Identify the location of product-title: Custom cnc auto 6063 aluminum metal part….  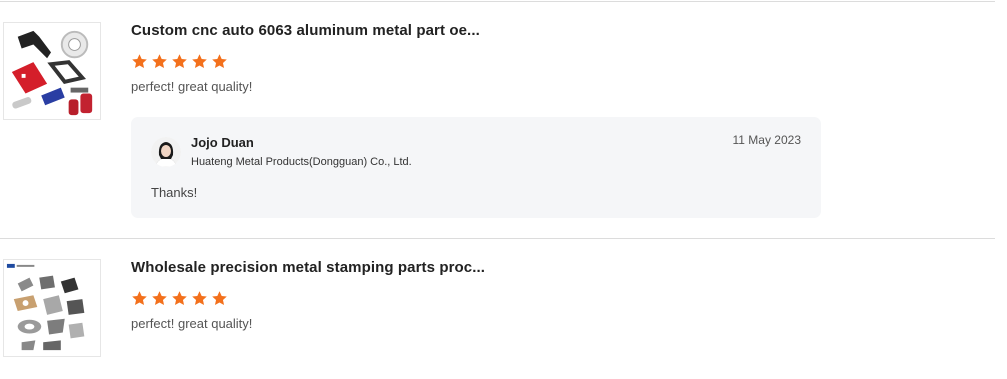
(305, 30).